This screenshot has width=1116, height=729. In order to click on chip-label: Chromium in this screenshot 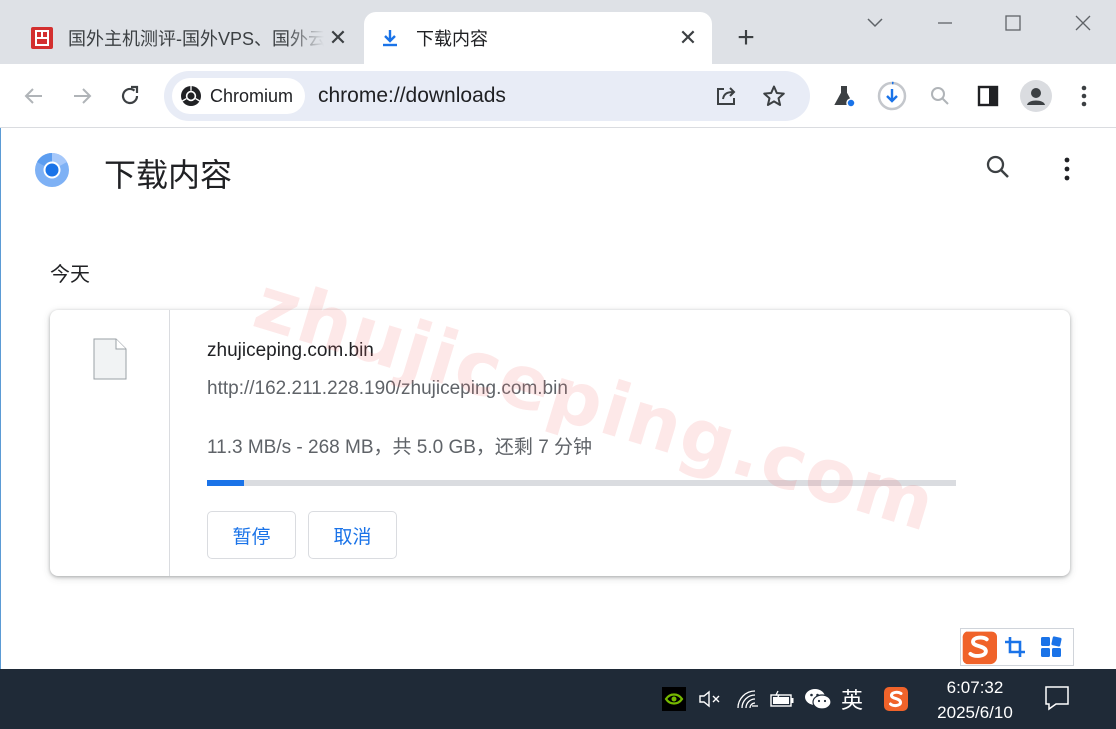, I will do `click(252, 95)`.